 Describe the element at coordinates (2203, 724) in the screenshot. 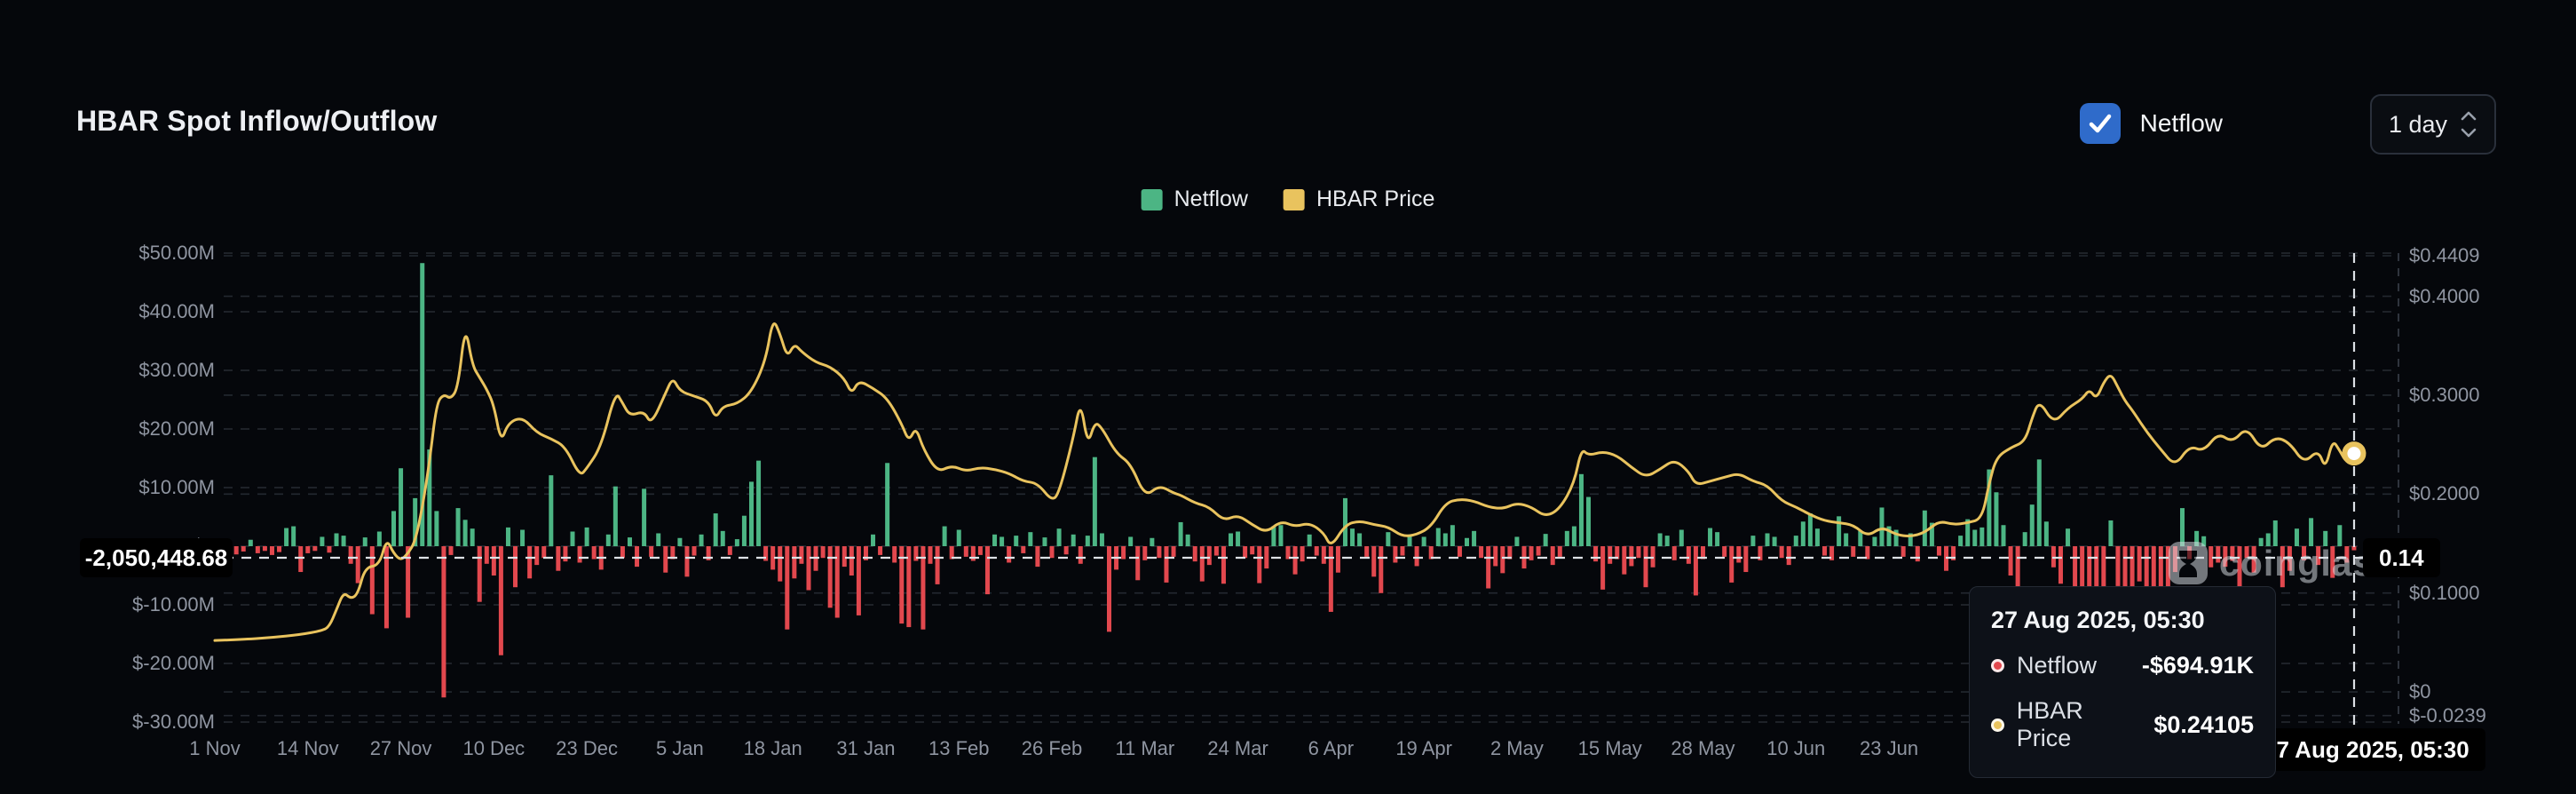

I see `tooltip-row-value: $0.24105` at that location.